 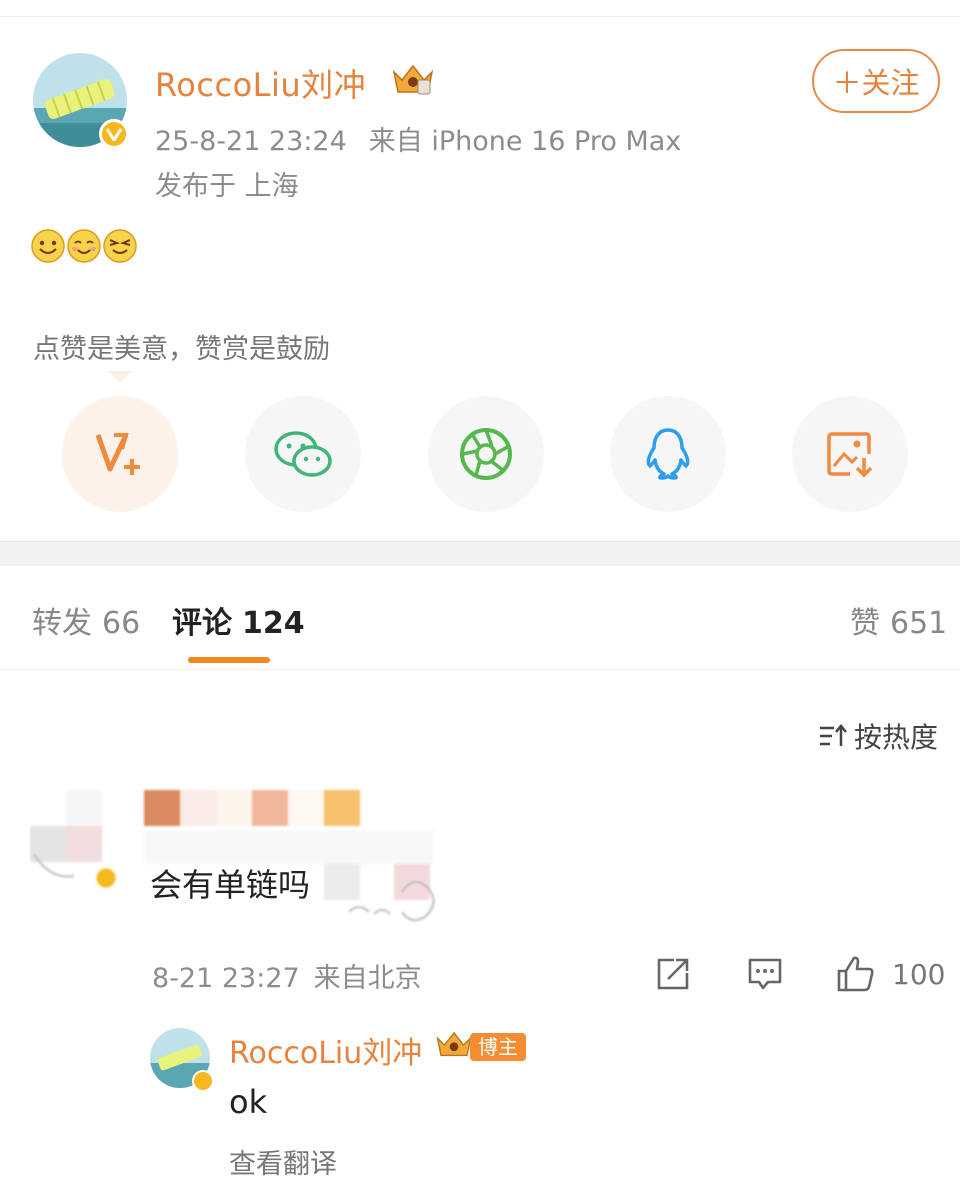 I want to click on sort-button: 按热度, so click(x=878, y=736).